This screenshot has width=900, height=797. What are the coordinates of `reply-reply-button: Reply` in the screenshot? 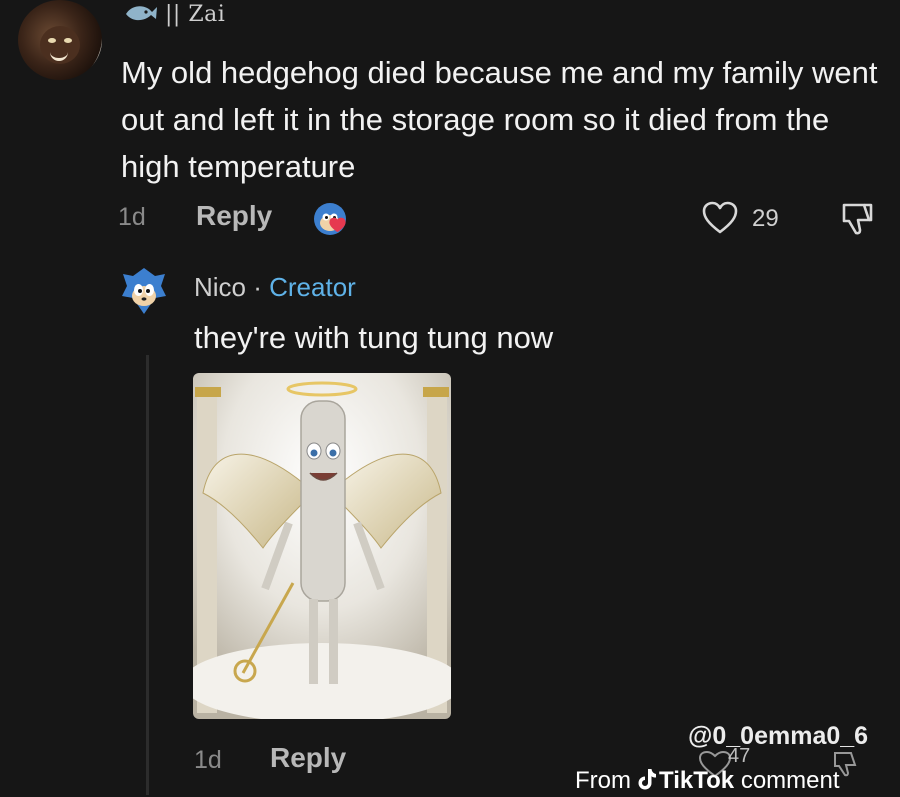 It's located at (308, 758).